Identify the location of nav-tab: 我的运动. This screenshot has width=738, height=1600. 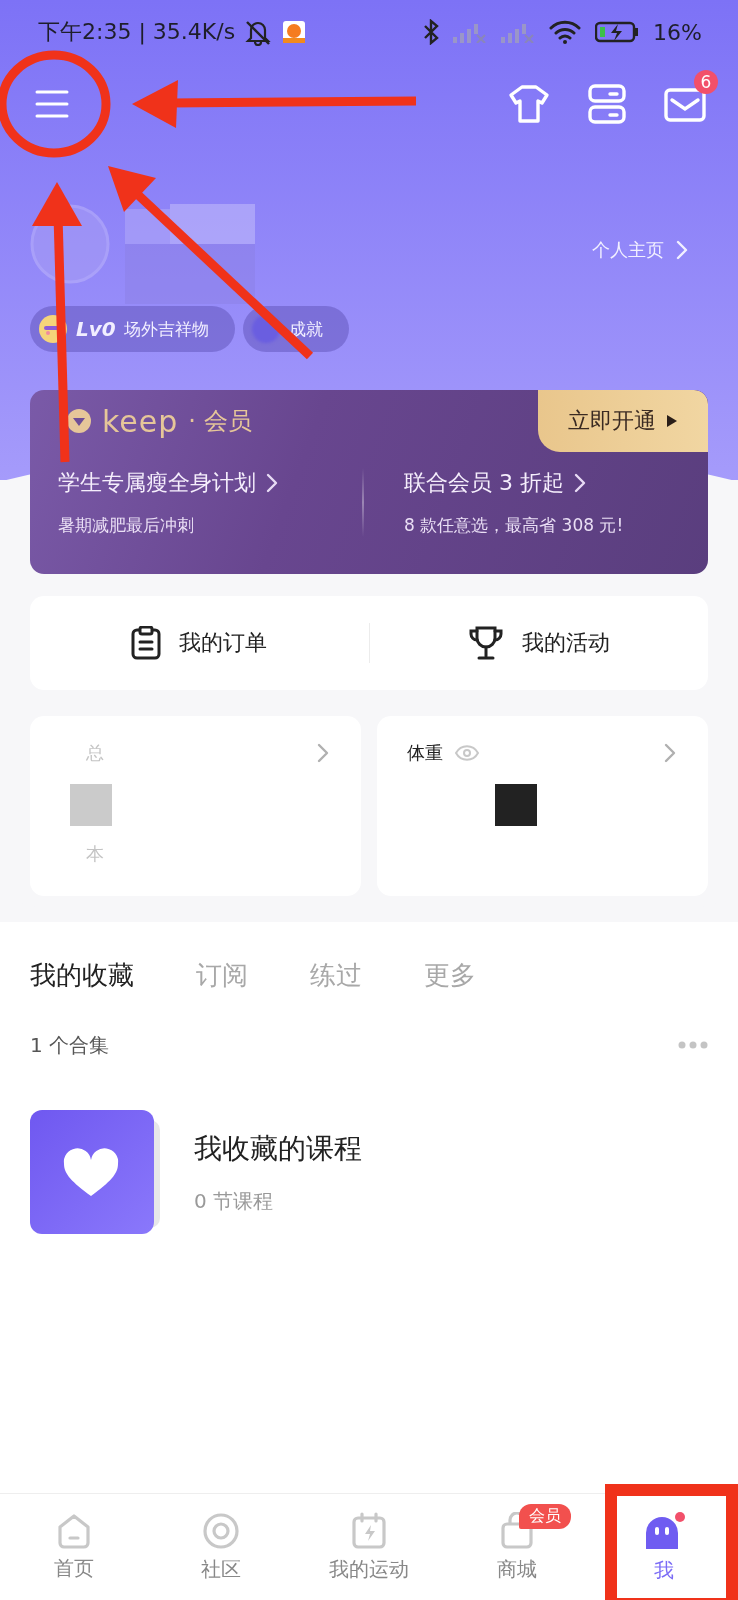
(369, 1547).